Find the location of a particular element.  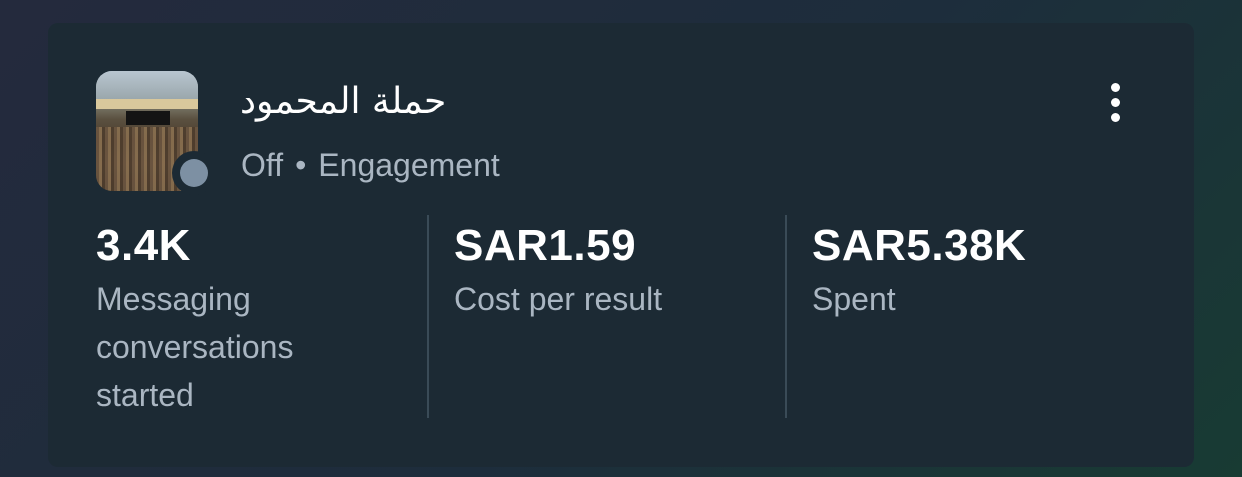

metric-value: SAR5.38K is located at coordinates (919, 245).